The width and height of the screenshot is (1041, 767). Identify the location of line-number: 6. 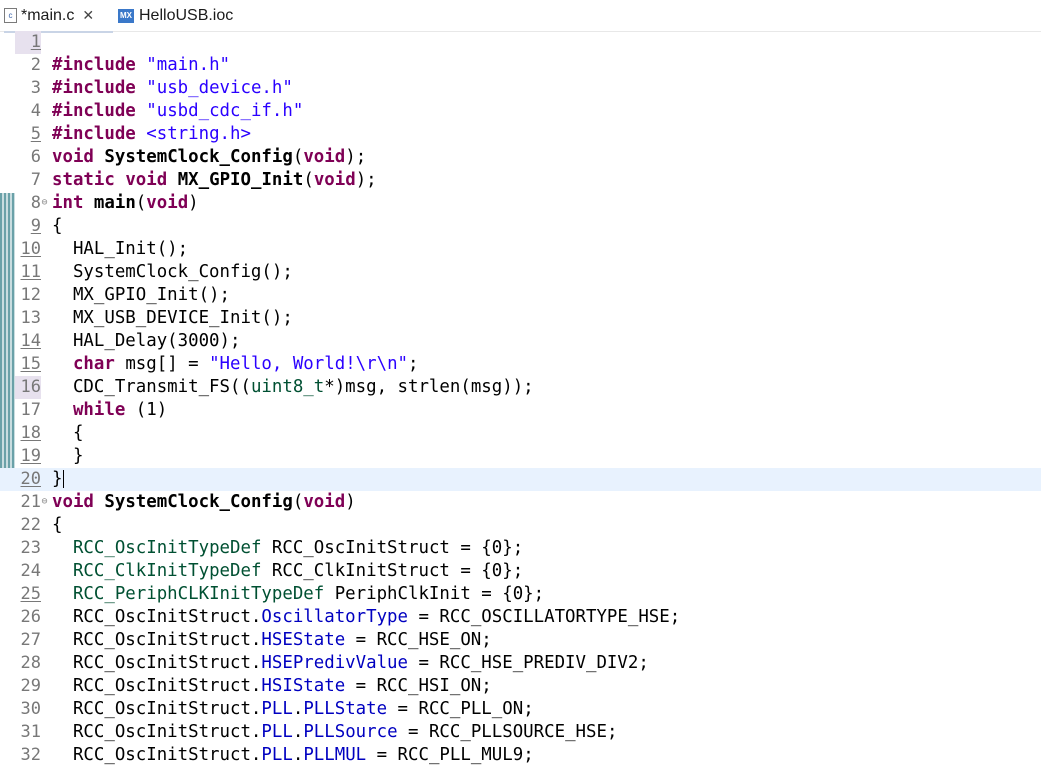
(35, 157).